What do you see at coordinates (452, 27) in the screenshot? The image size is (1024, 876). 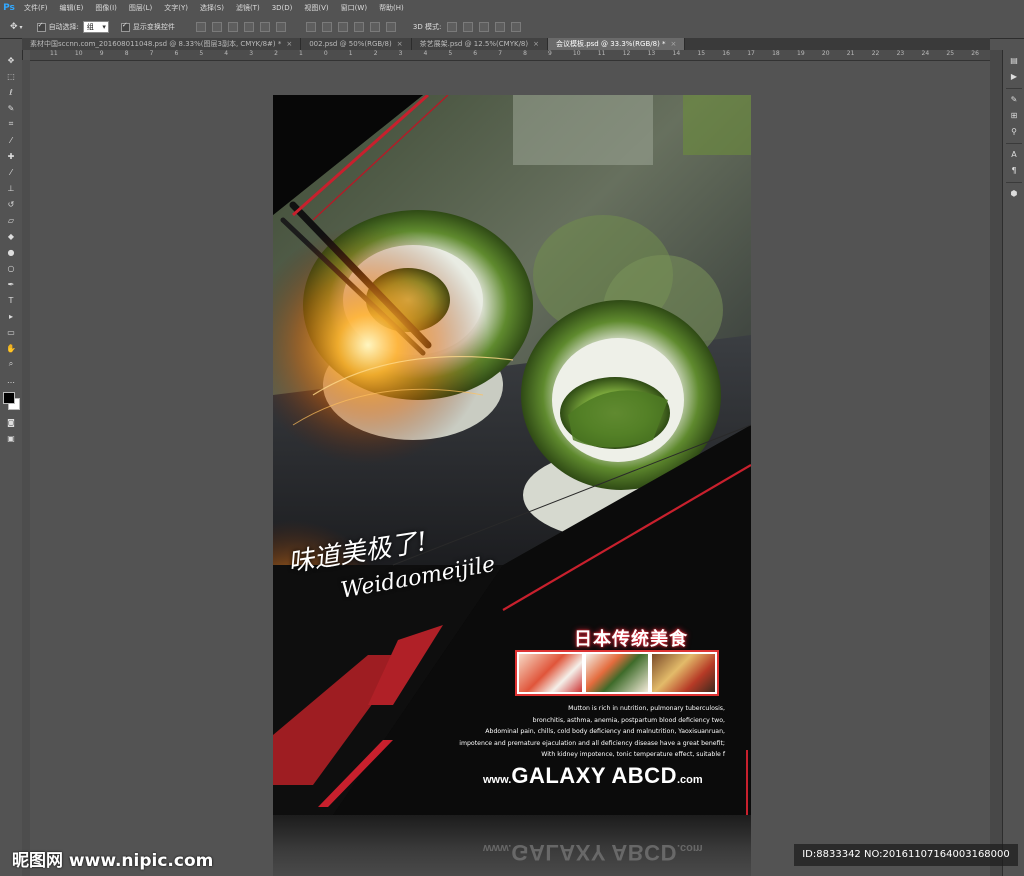 I see `rotate-3d-icon` at bounding box center [452, 27].